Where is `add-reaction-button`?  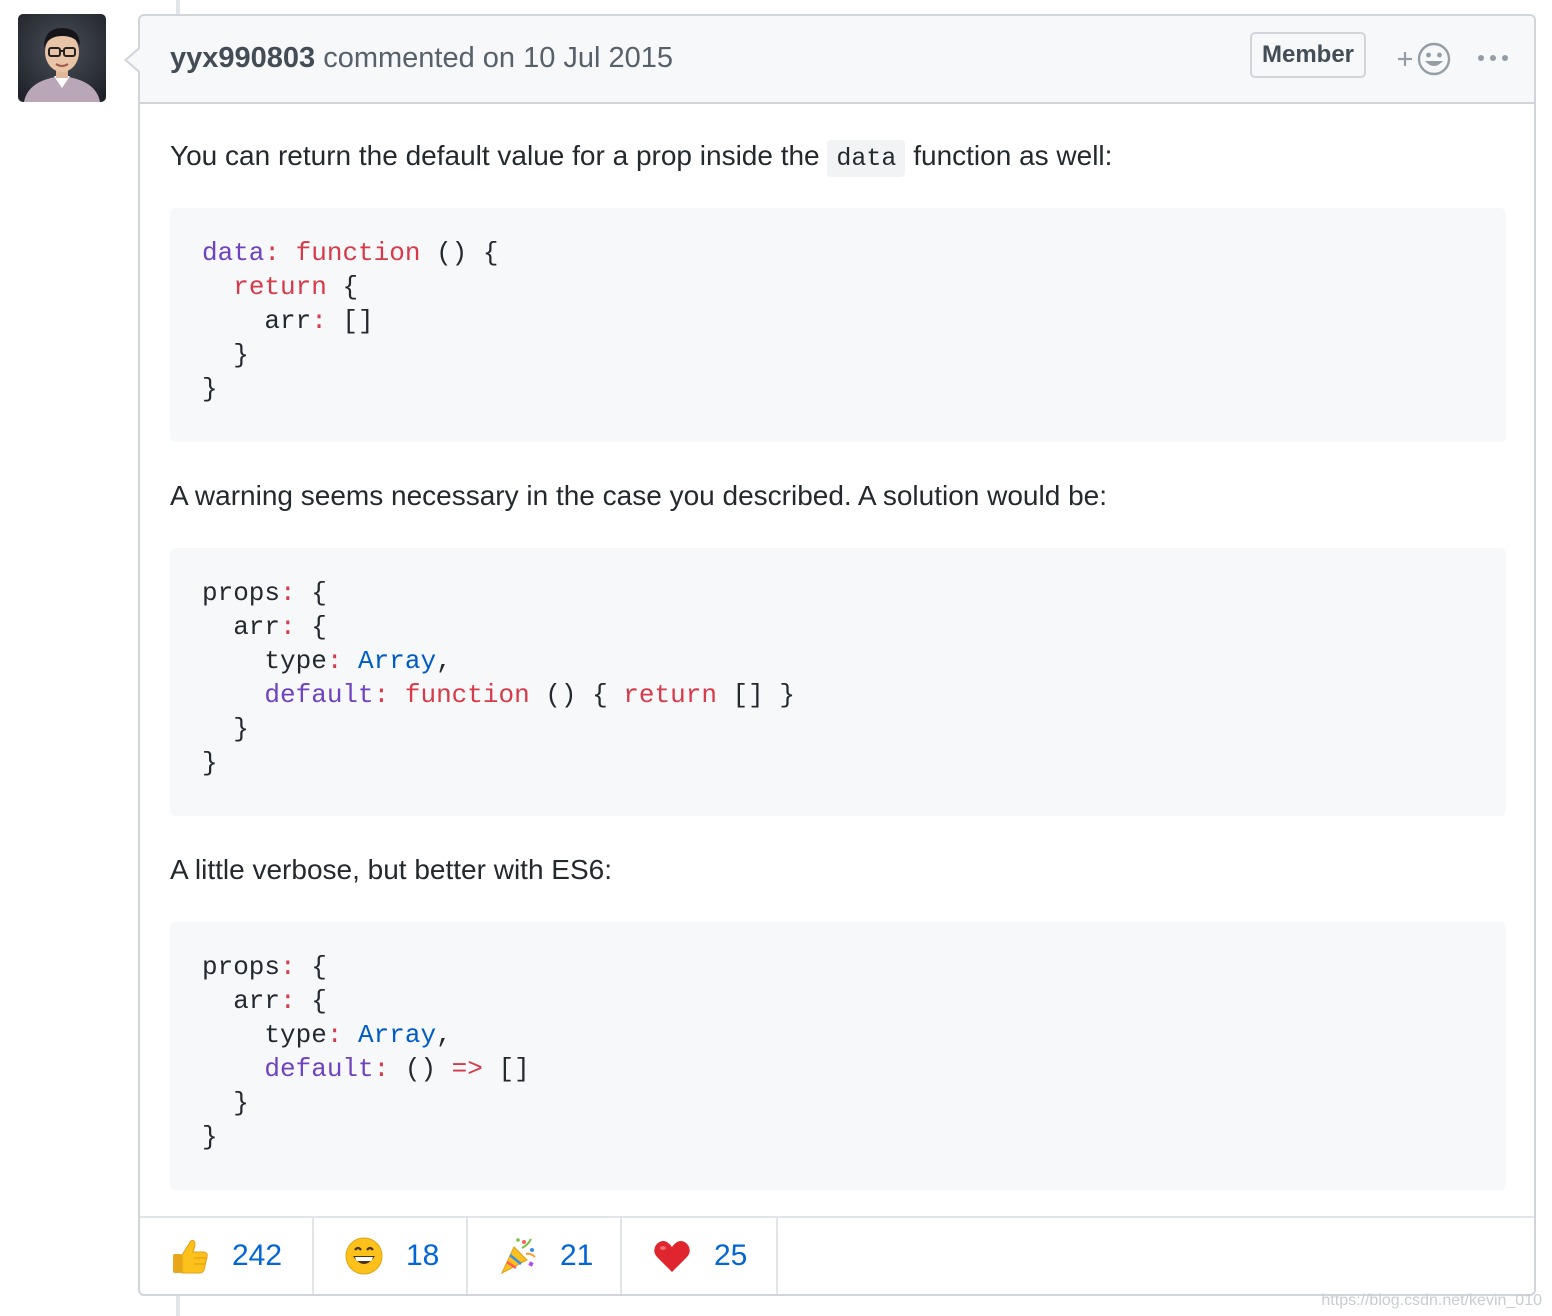 add-reaction-button is located at coordinates (1426, 59).